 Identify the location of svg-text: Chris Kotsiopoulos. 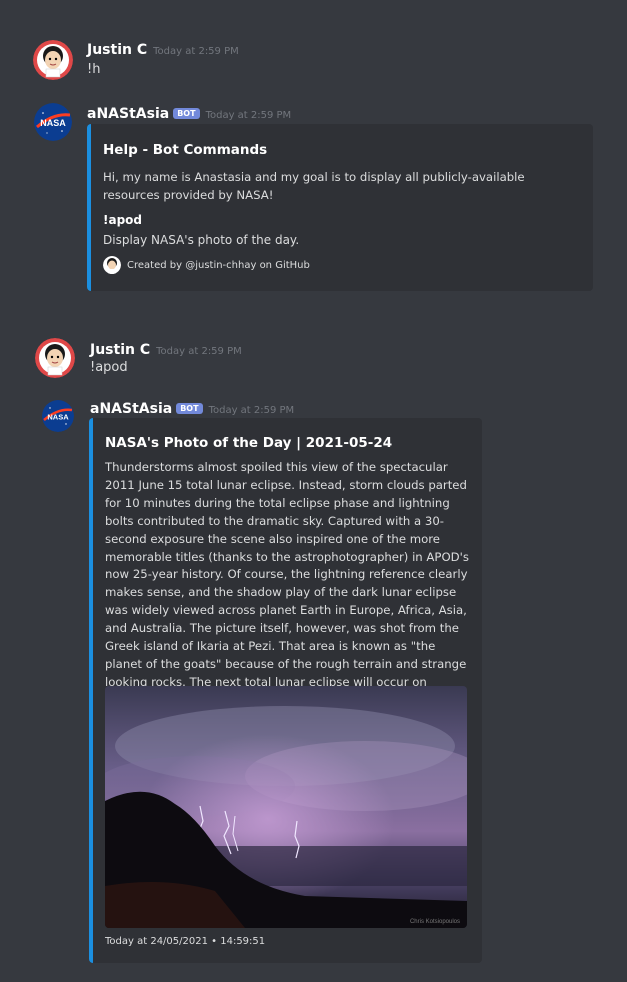
(435, 922).